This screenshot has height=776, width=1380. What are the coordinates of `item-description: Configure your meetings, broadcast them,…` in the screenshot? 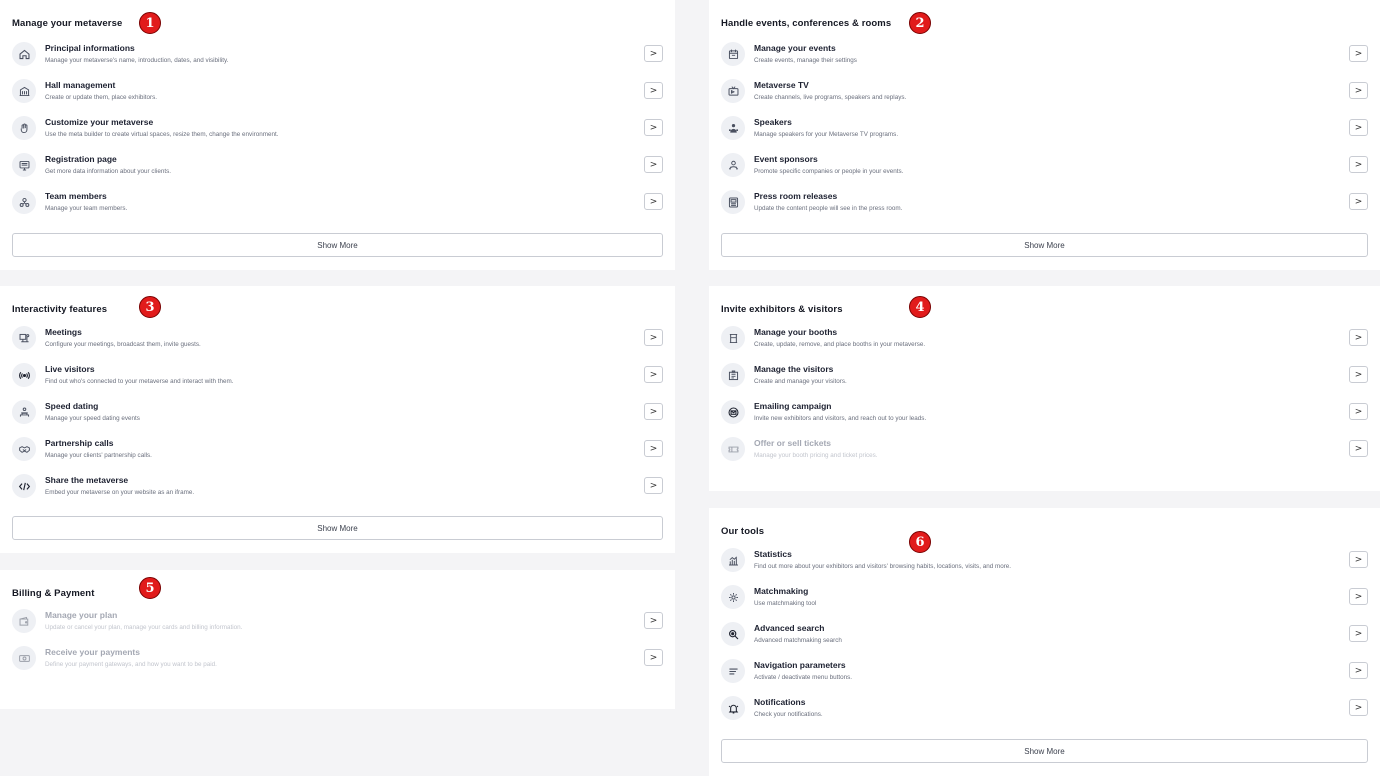 It's located at (123, 344).